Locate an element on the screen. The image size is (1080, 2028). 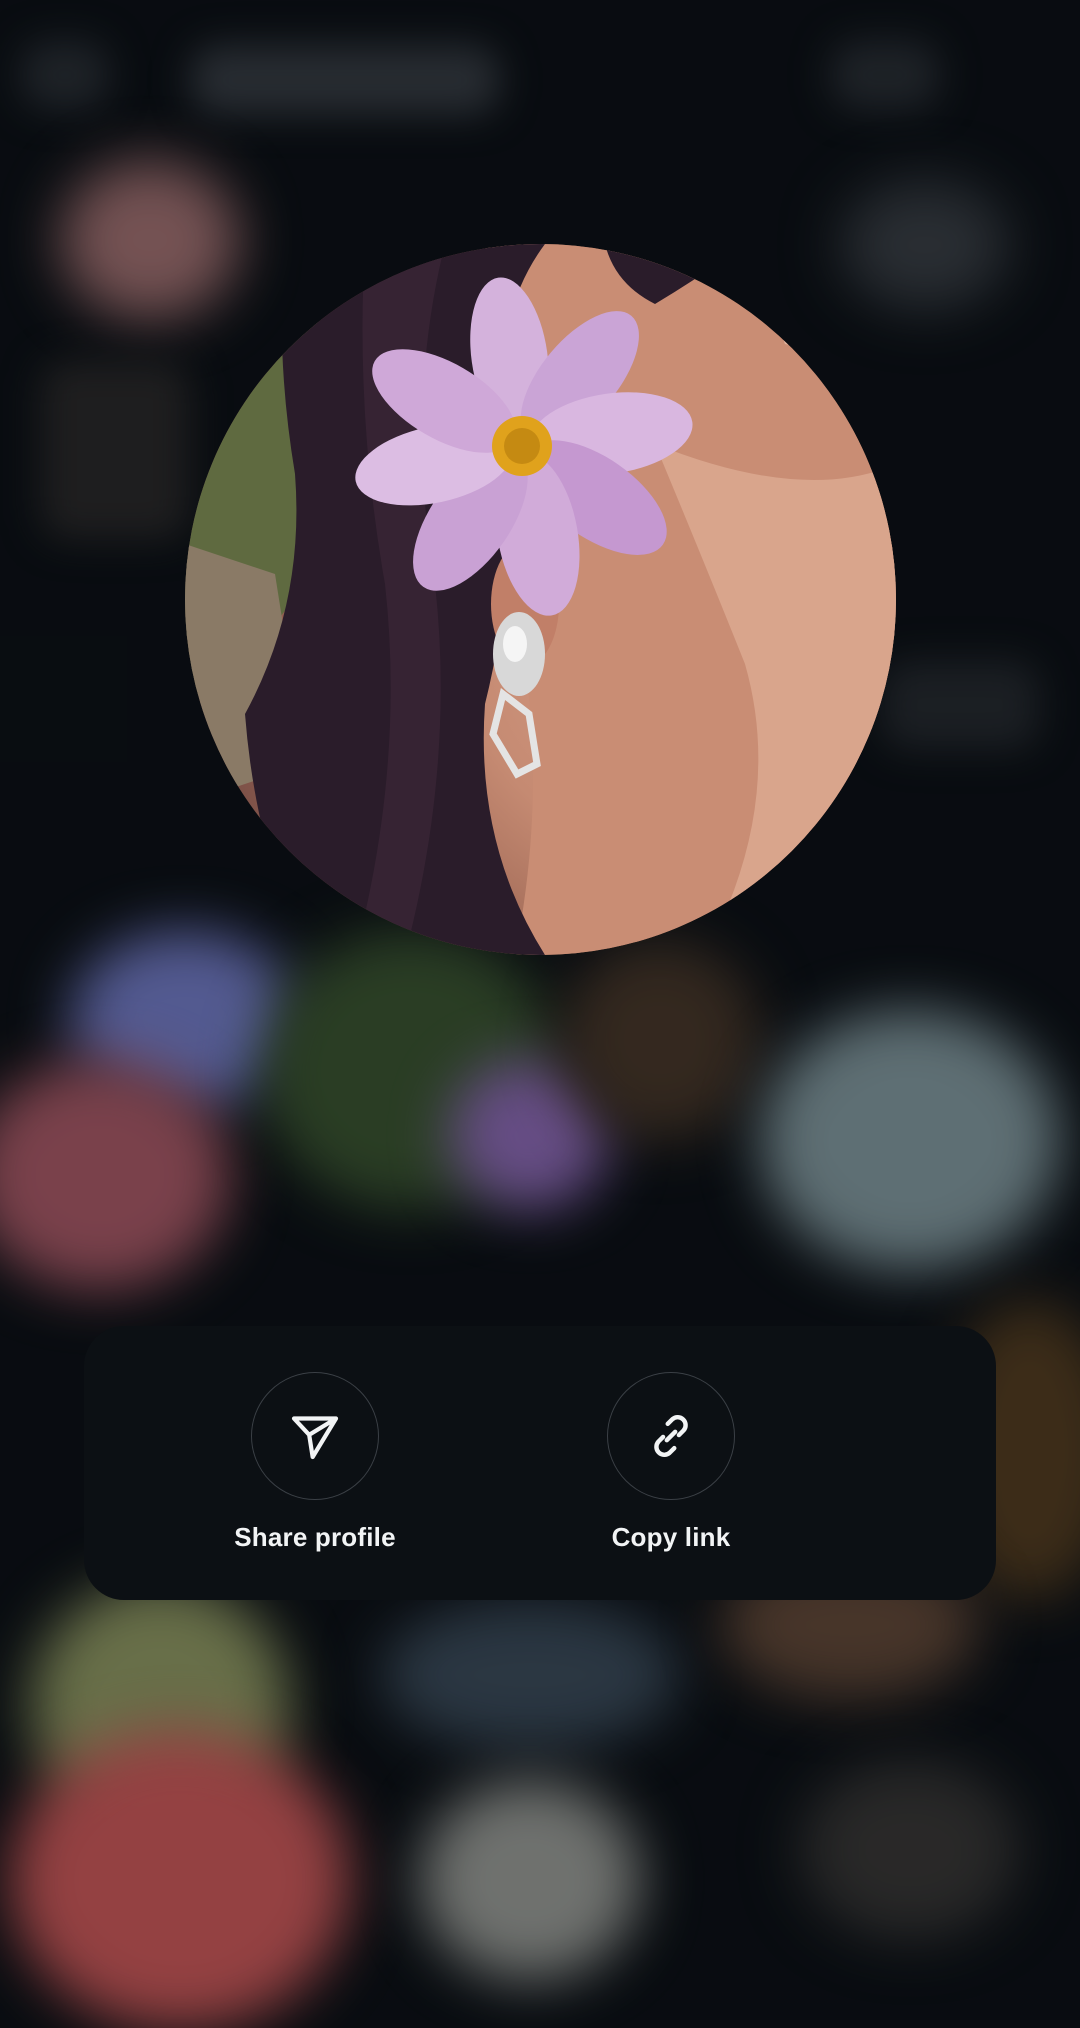
copy-link-button: Copy link is located at coordinates (671, 1462).